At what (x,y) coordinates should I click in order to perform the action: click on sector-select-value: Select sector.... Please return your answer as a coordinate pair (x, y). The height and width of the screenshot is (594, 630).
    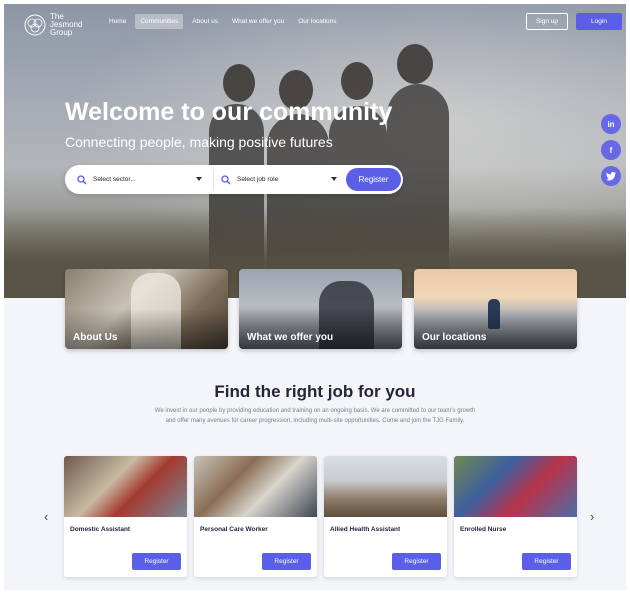
    Looking at the image, I should click on (114, 179).